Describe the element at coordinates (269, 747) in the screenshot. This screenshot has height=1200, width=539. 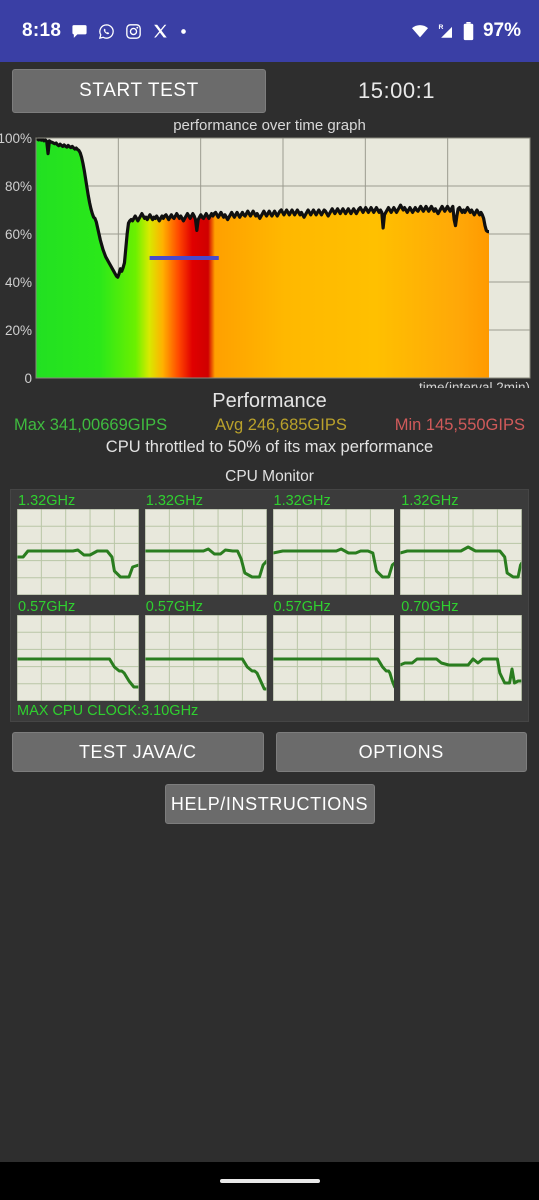
I see `action-button-row: TEST JAVA/C OPTIONS` at that location.